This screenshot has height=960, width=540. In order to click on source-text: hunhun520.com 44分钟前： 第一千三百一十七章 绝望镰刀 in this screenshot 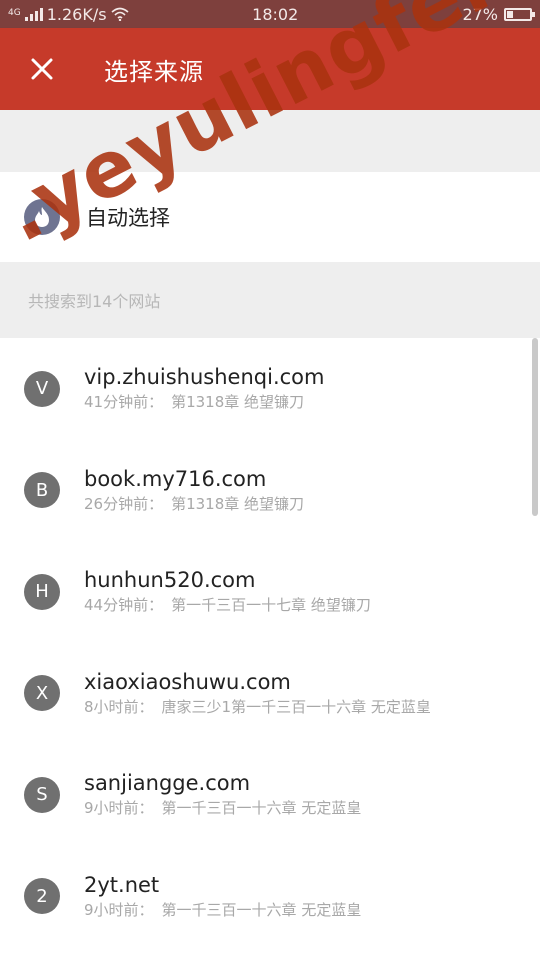, I will do `click(227, 591)`.